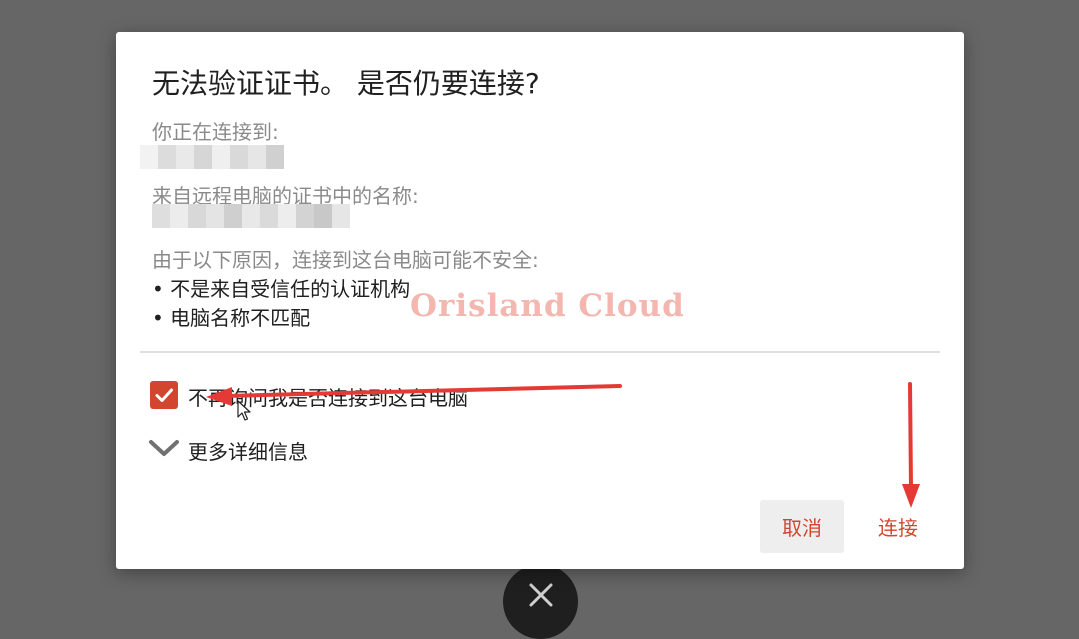  I want to click on reason-item: • 不是来自受信任的认证机构, so click(281, 289).